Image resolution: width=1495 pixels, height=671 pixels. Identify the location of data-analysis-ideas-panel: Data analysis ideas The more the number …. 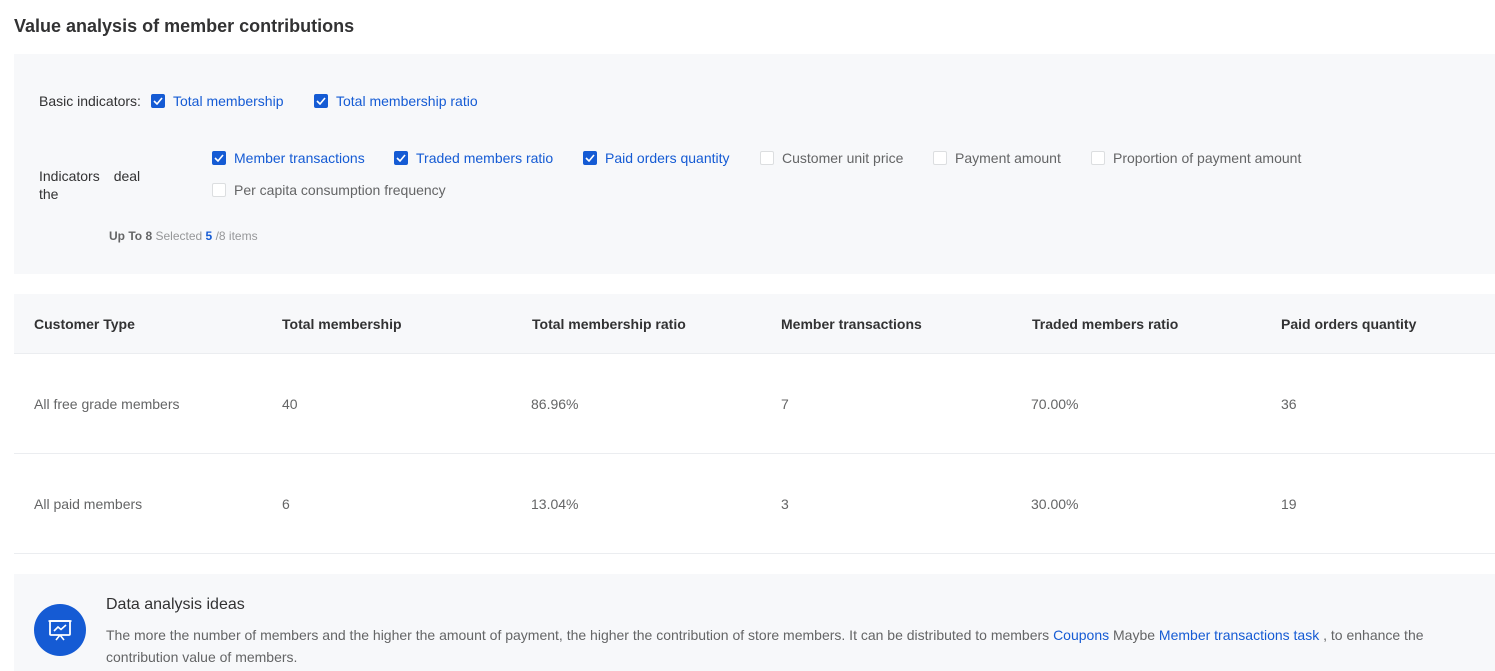
(754, 622).